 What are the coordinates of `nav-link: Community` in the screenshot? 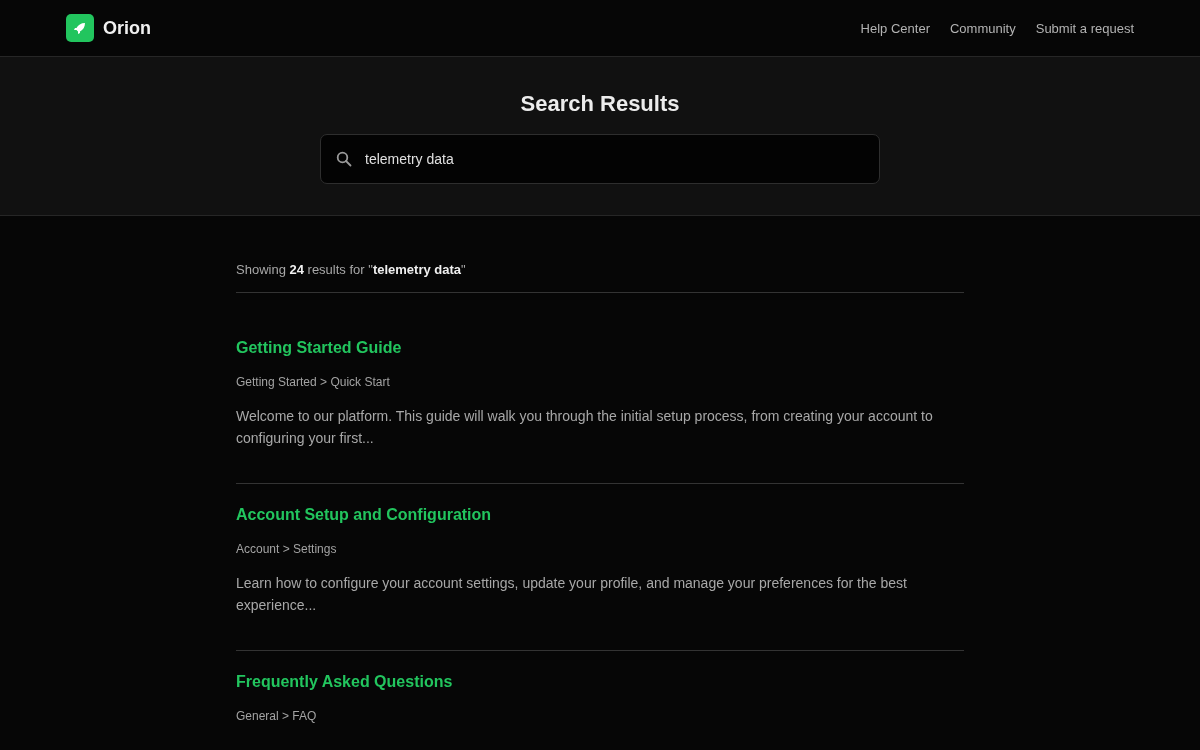 It's located at (982, 28).